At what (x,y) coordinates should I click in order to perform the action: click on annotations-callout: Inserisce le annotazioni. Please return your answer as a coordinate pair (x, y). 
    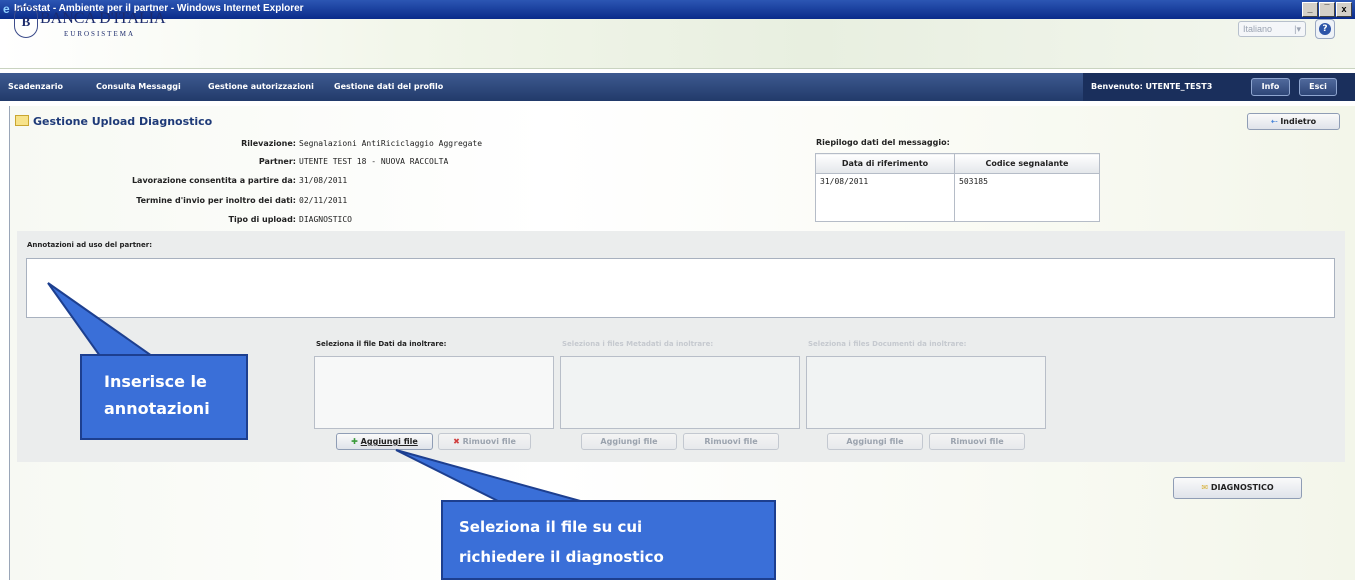
    Looking at the image, I should click on (164, 397).